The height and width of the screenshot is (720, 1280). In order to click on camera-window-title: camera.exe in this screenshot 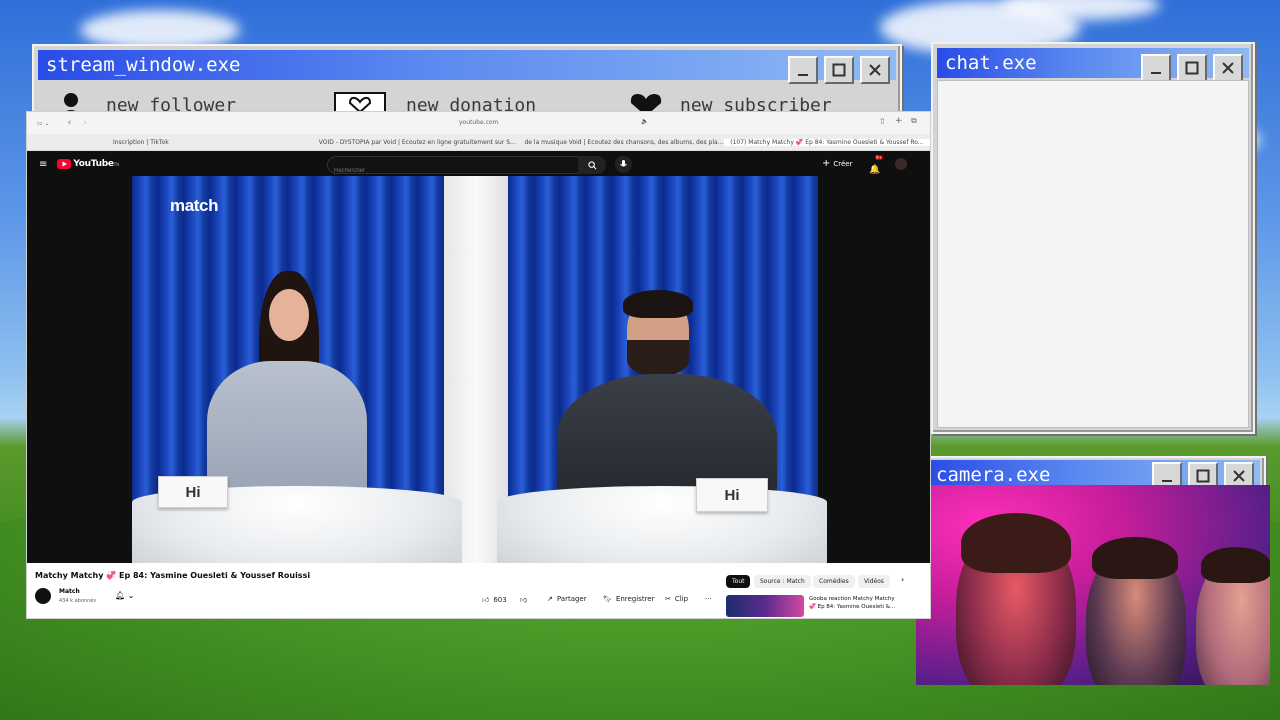, I will do `click(993, 475)`.